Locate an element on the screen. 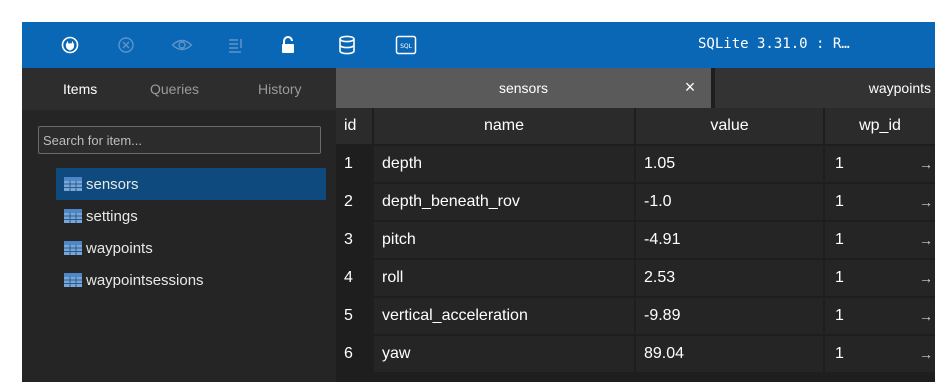 This screenshot has width=935, height=382. sidebar-item-waypointsessions: waypointsessions is located at coordinates (191, 280).